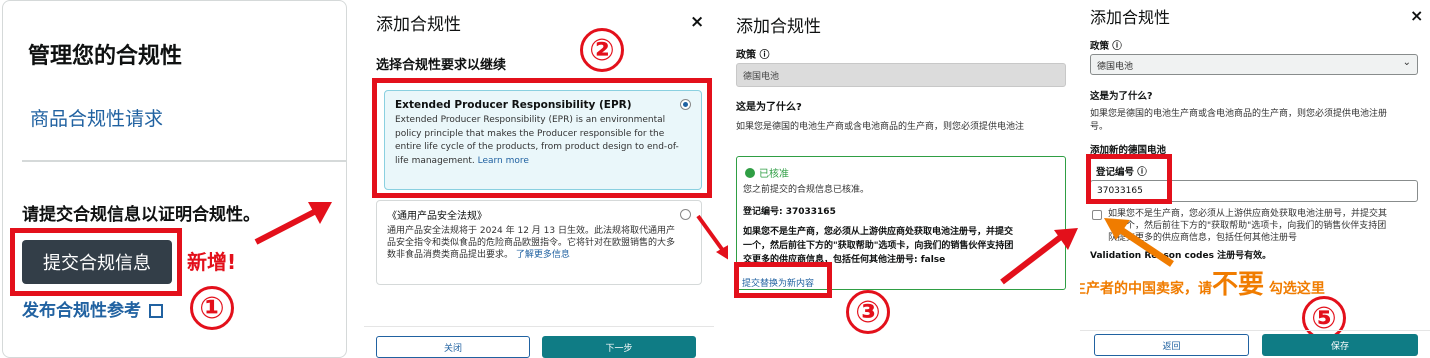 The height and width of the screenshot is (358, 1430). Describe the element at coordinates (1254, 64) in the screenshot. I see `policy-select: 德国电池 ⌄` at that location.